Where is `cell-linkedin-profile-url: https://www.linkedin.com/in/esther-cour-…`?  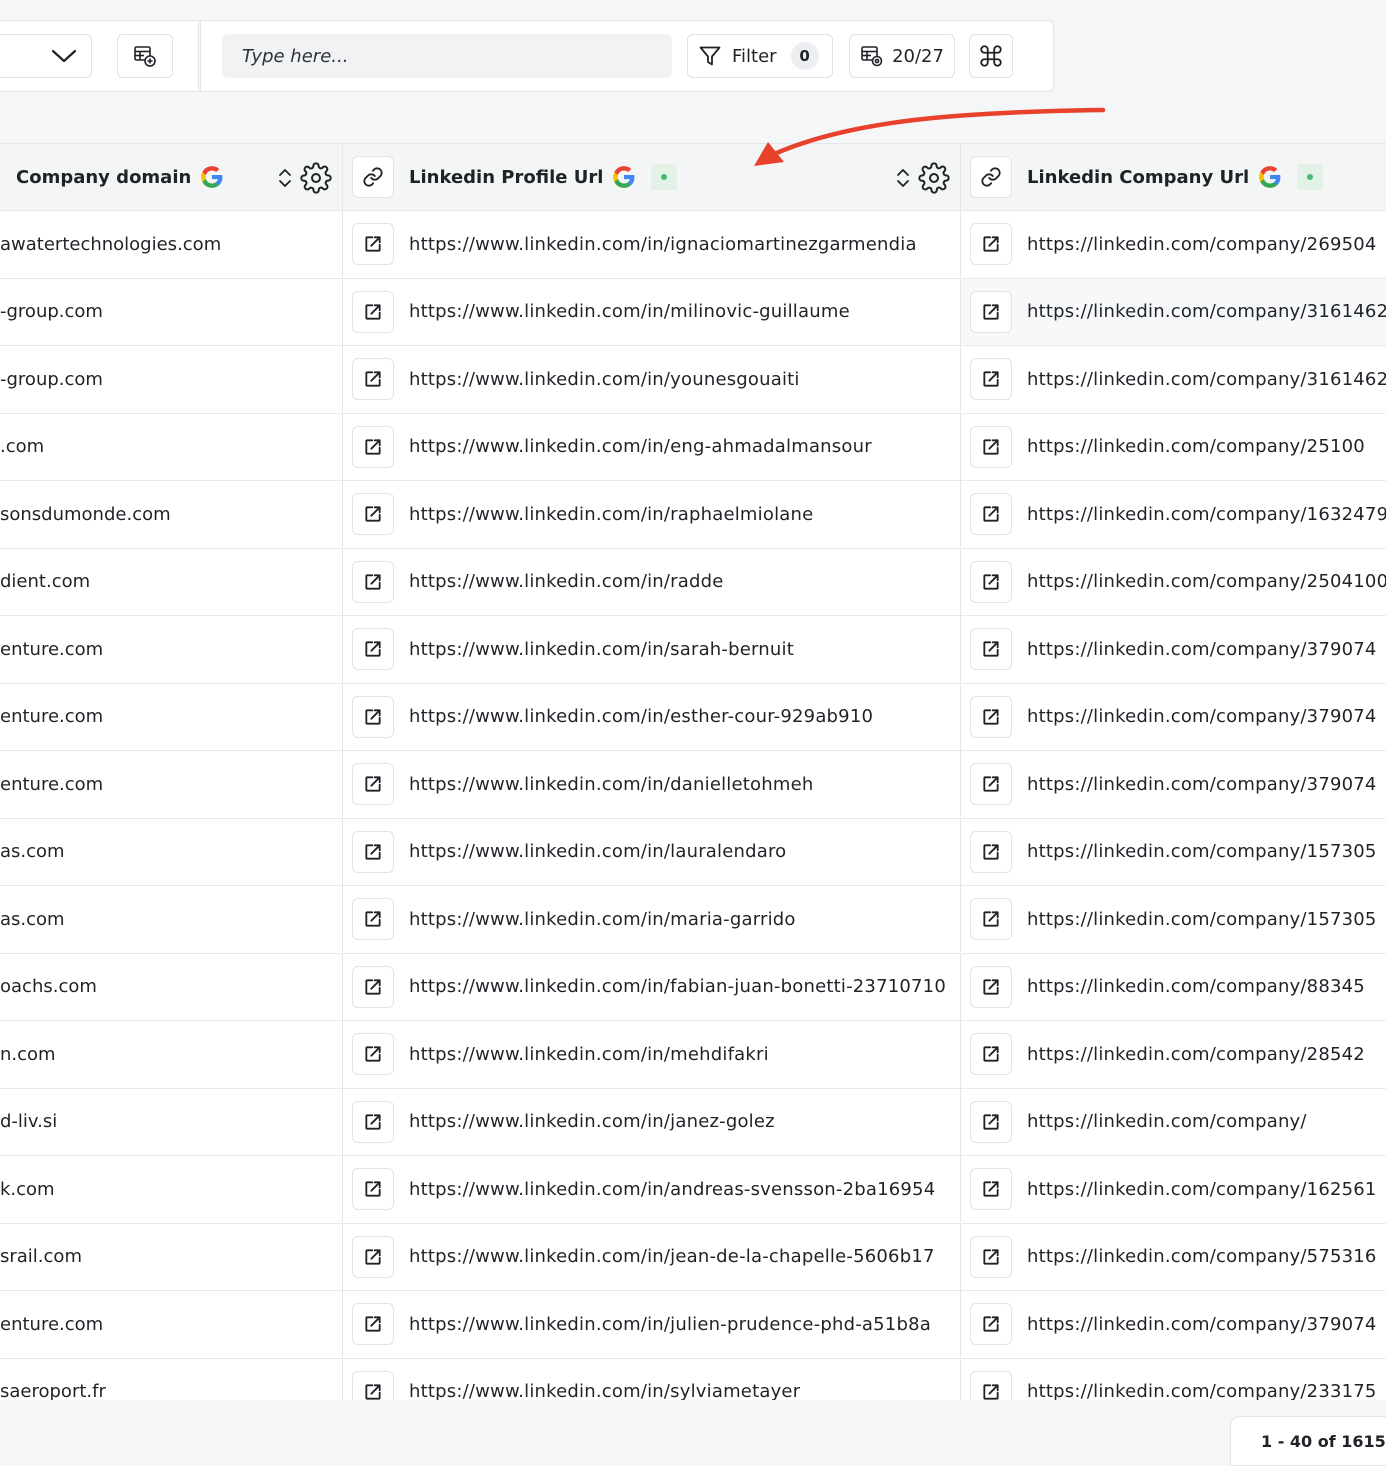
cell-linkedin-profile-url: https://www.linkedin.com/in/esther-cour-… is located at coordinates (652, 716).